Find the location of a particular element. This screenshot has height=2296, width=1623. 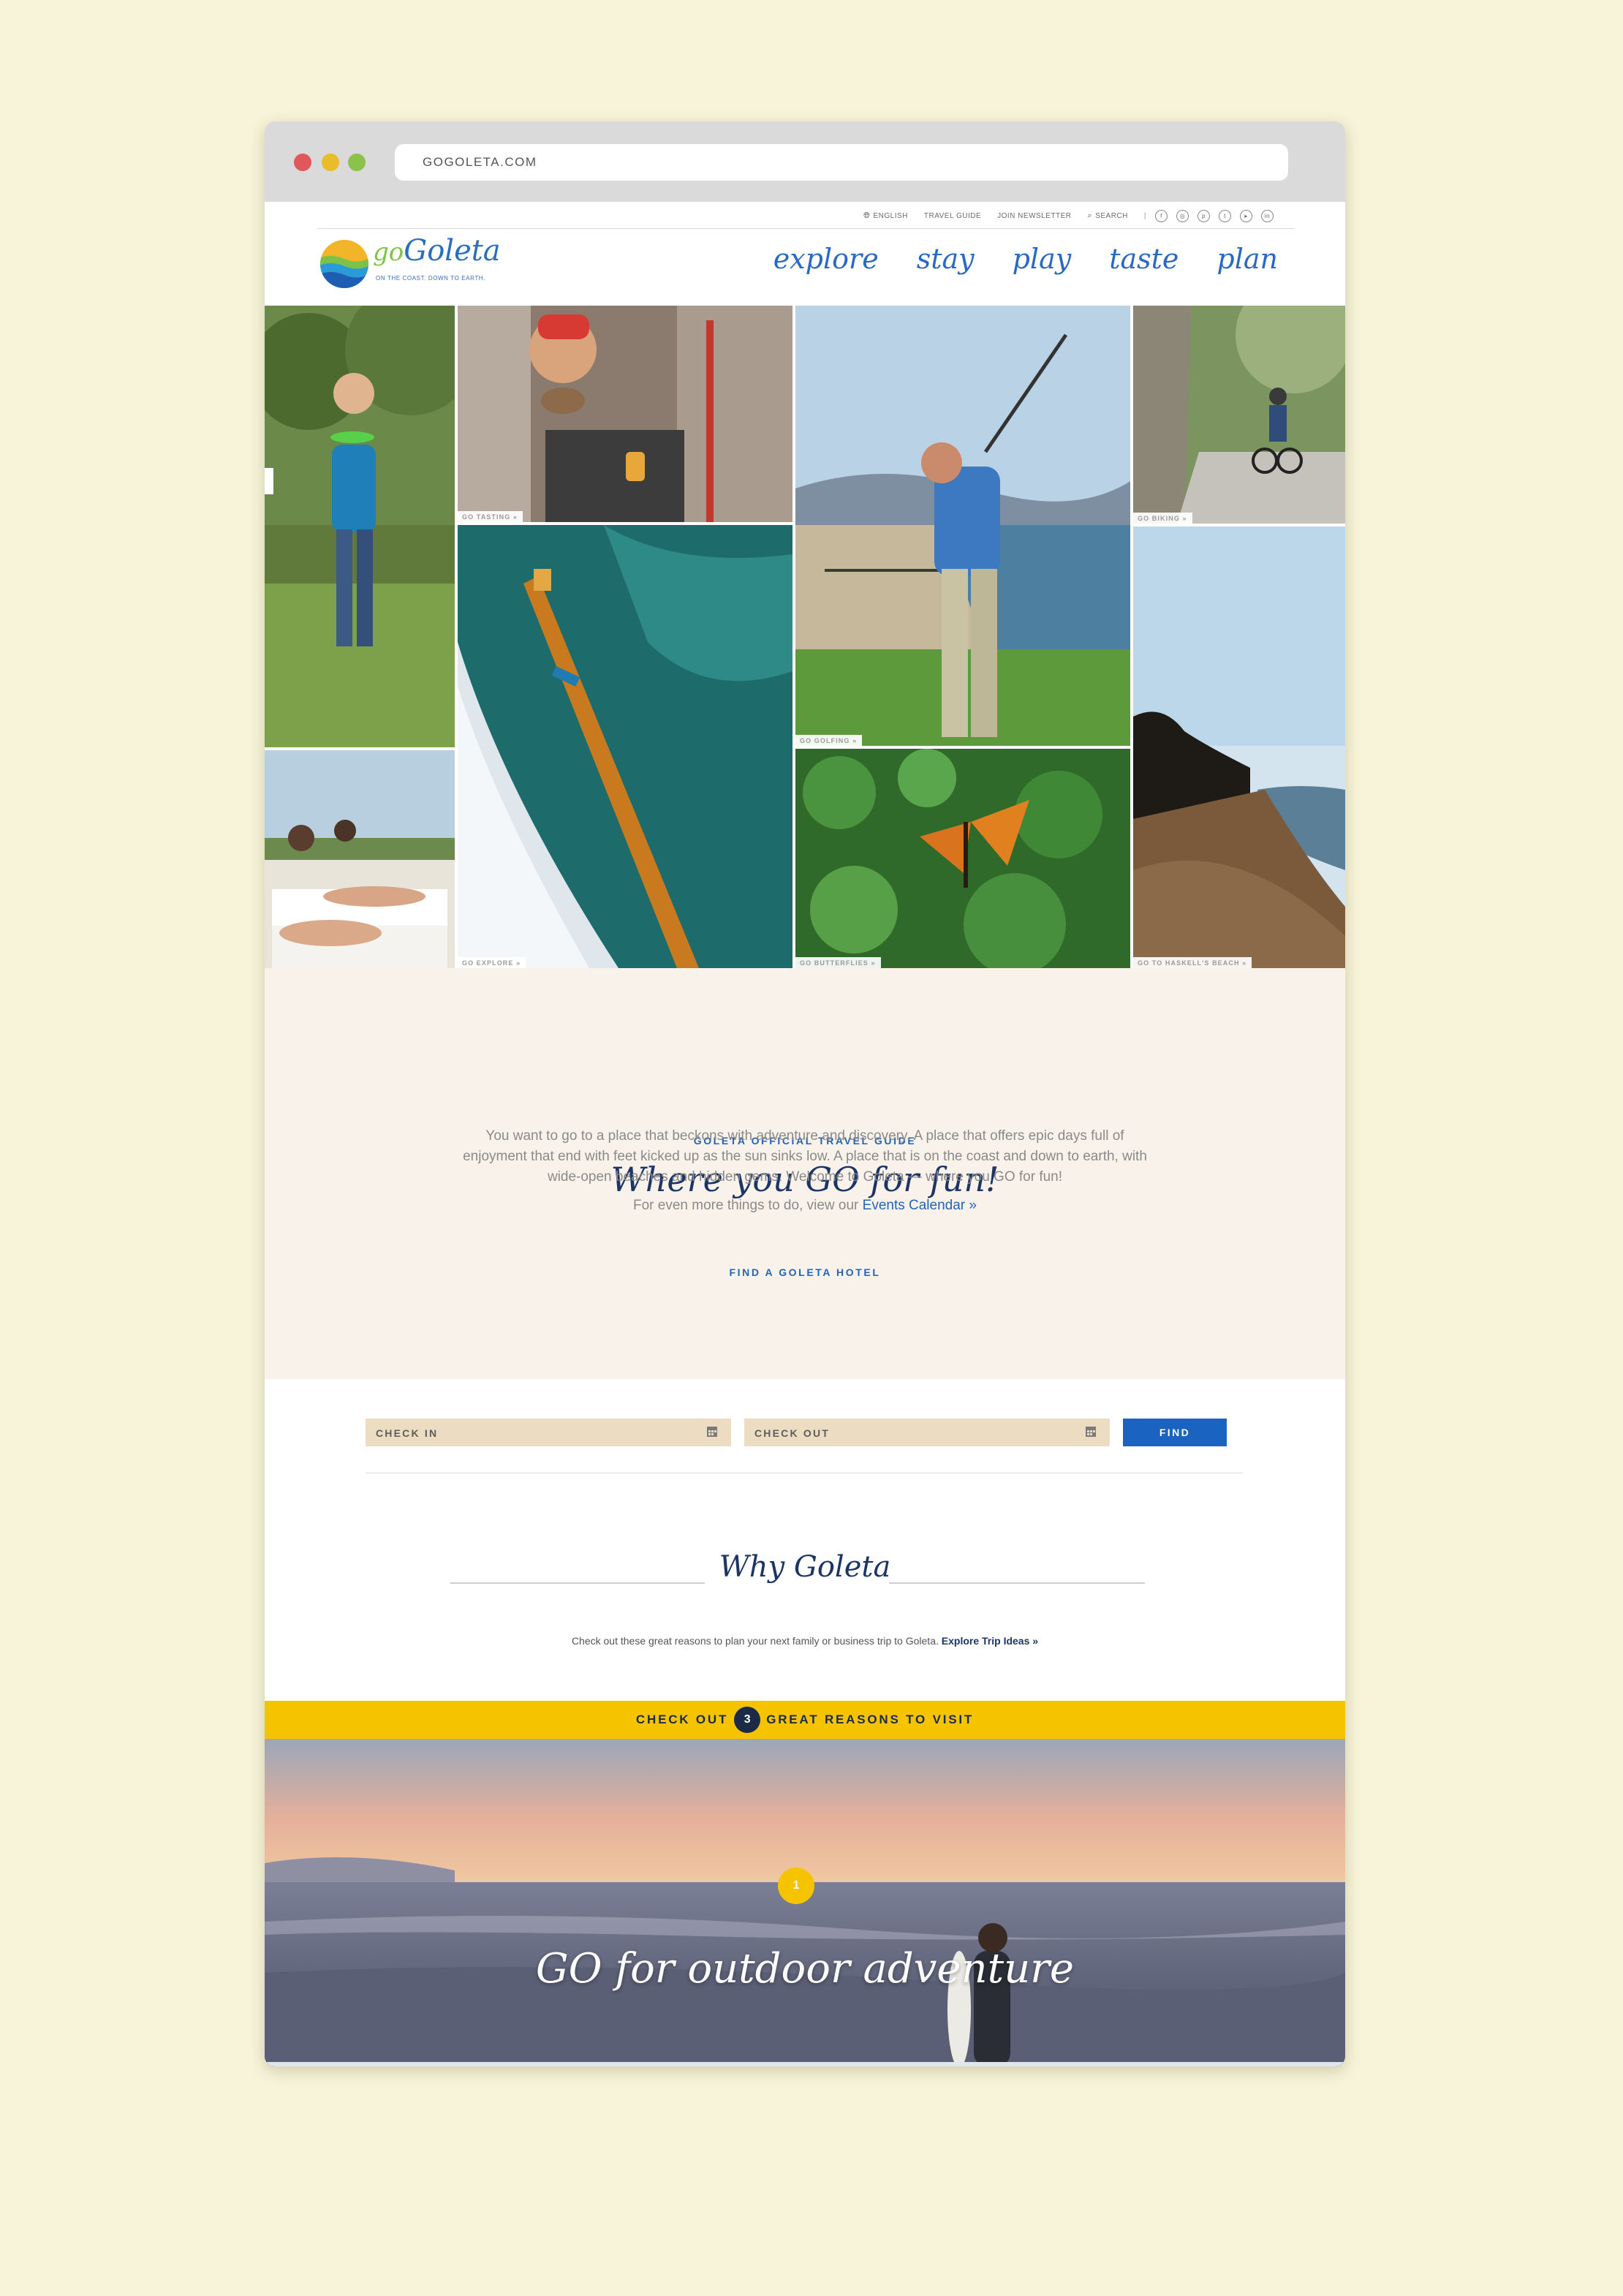

hero-bottom-strip is located at coordinates (805, 2064).